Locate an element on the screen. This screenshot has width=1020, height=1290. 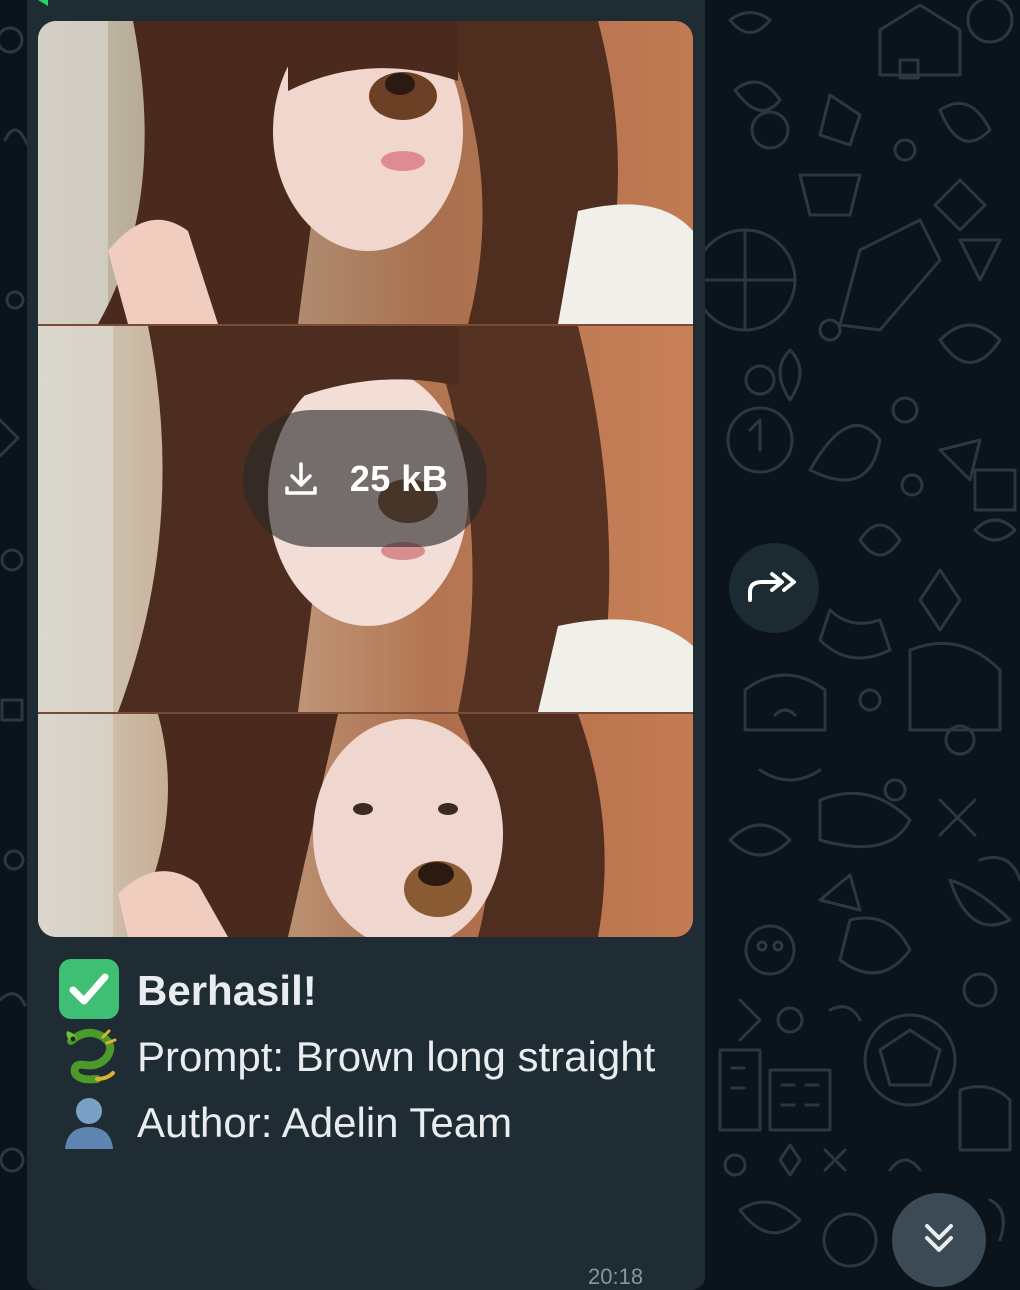
double-chevron-down-icon is located at coordinates (939, 1240).